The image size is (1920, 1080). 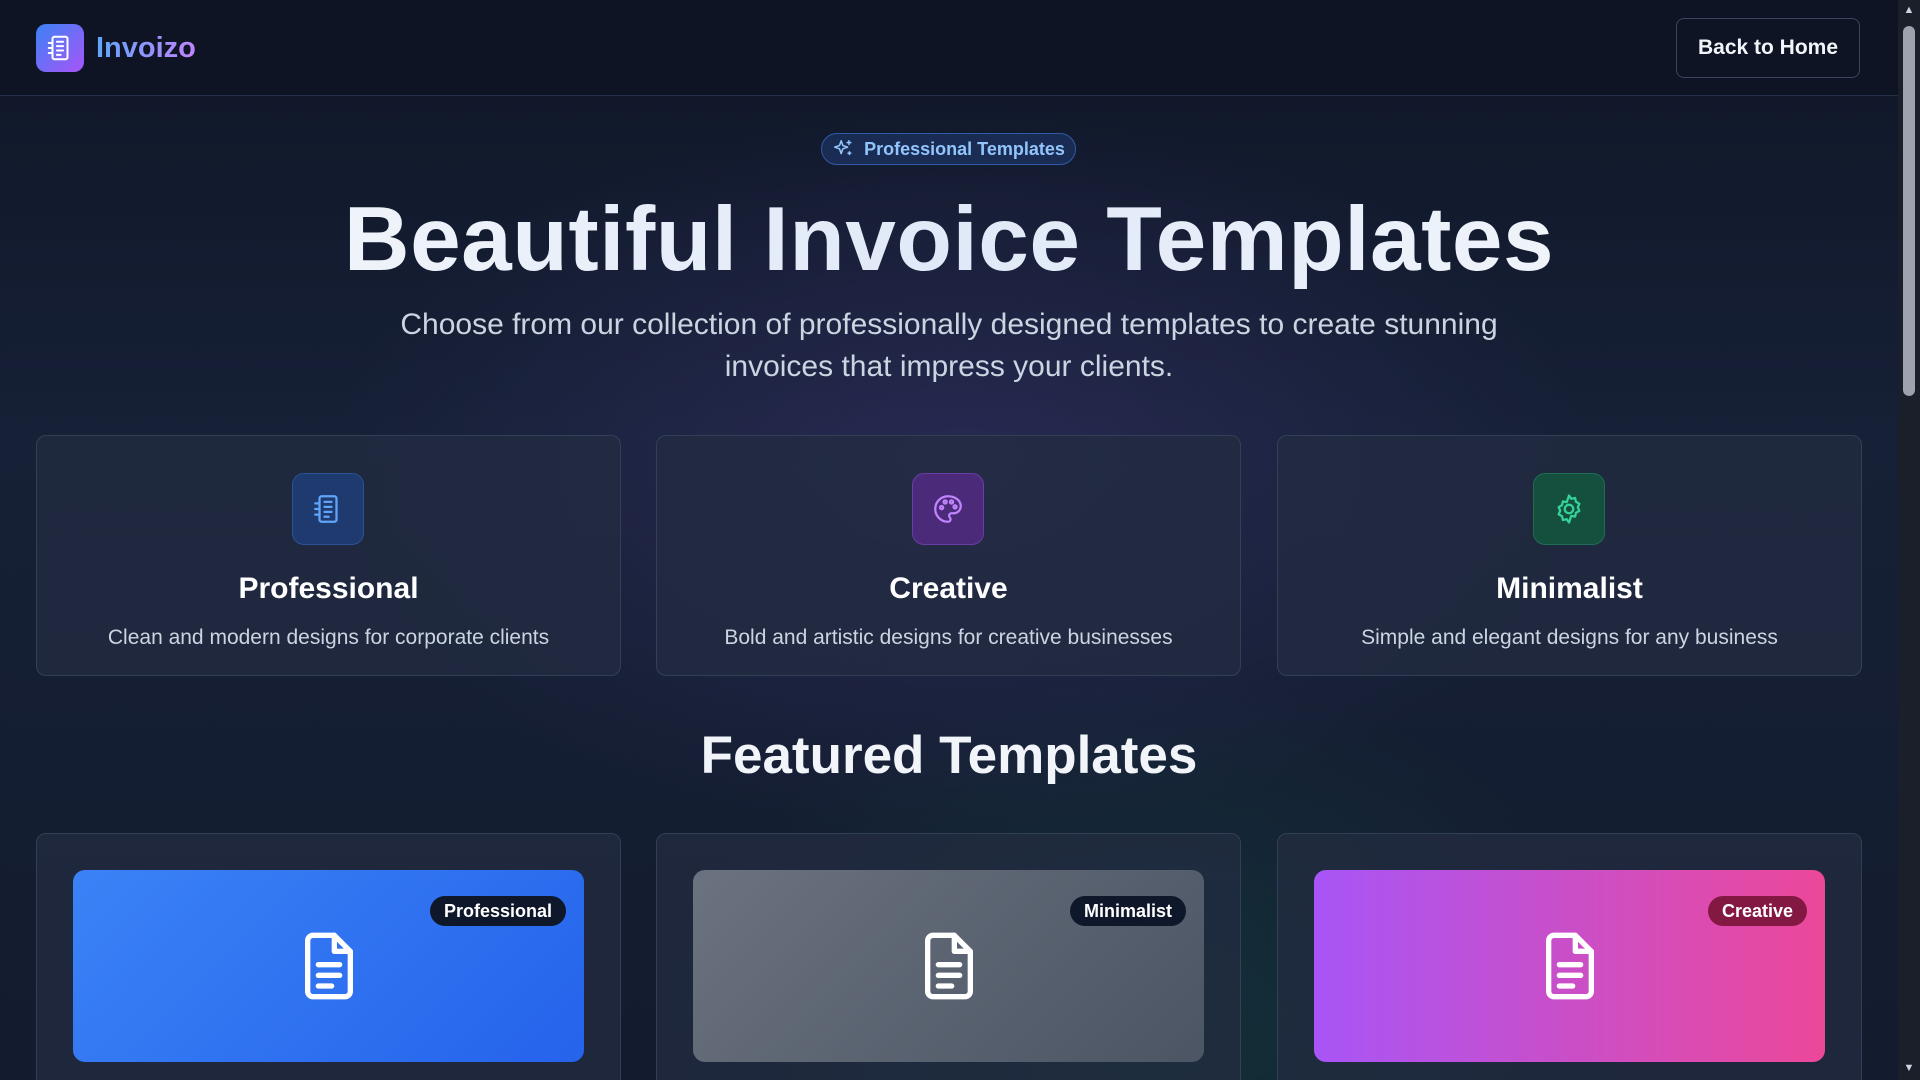 I want to click on template-preview: Professional, so click(x=328, y=966).